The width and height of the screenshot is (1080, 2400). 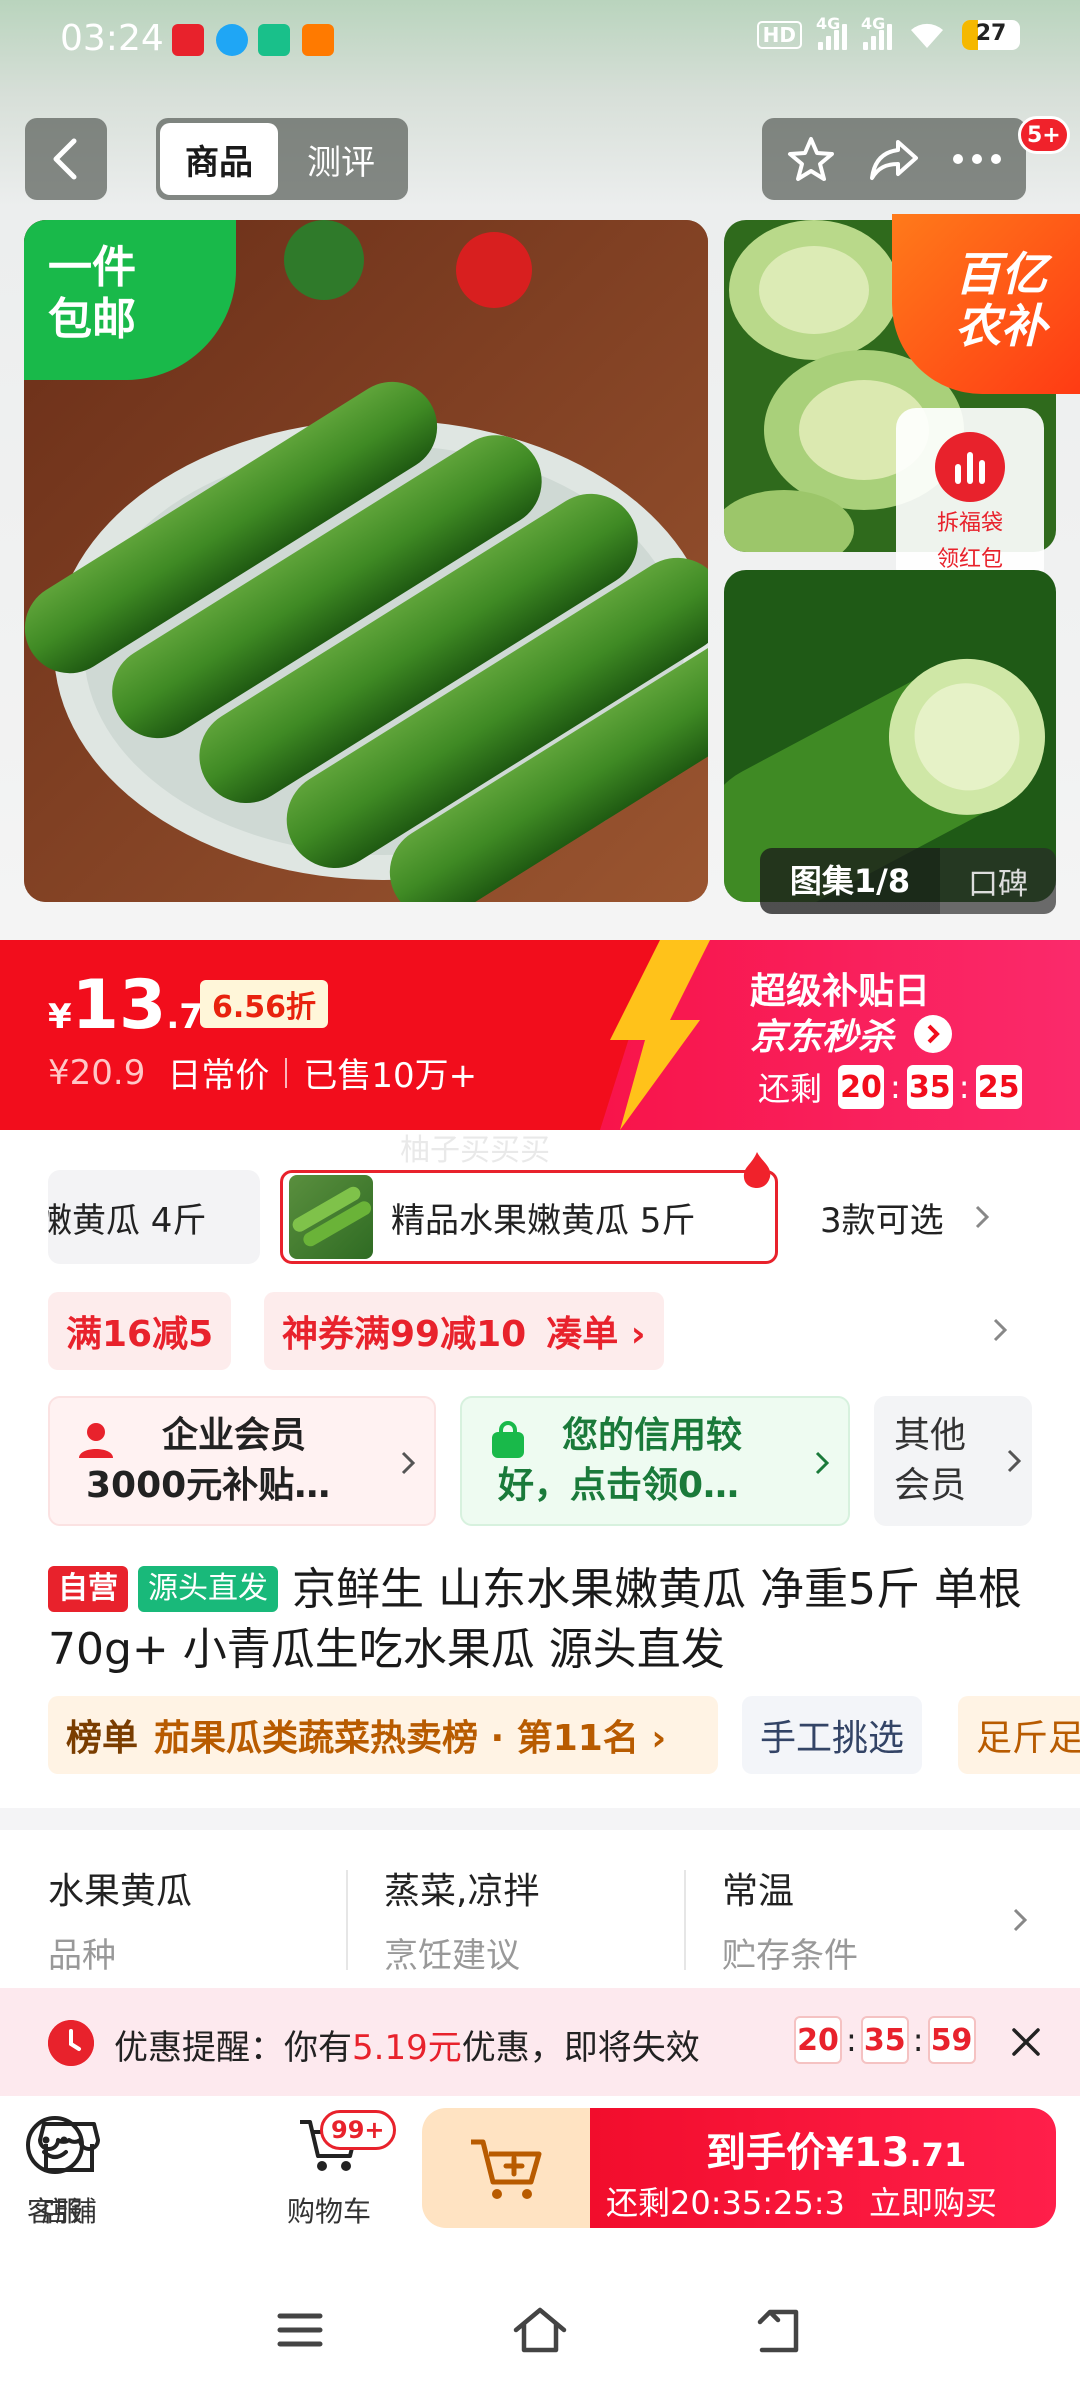 What do you see at coordinates (660, 1035) in the screenshot?
I see `lightning-icon` at bounding box center [660, 1035].